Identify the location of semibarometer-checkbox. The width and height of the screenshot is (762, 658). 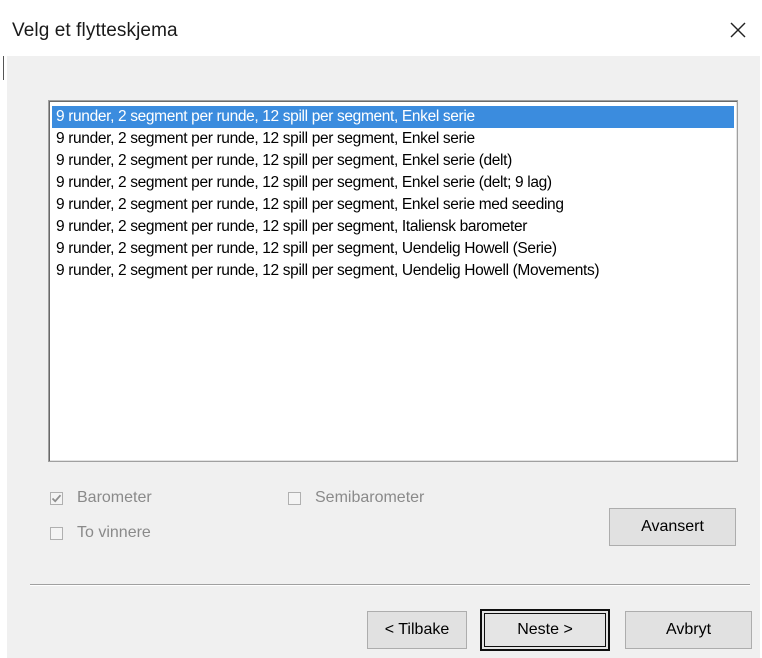
(294, 498).